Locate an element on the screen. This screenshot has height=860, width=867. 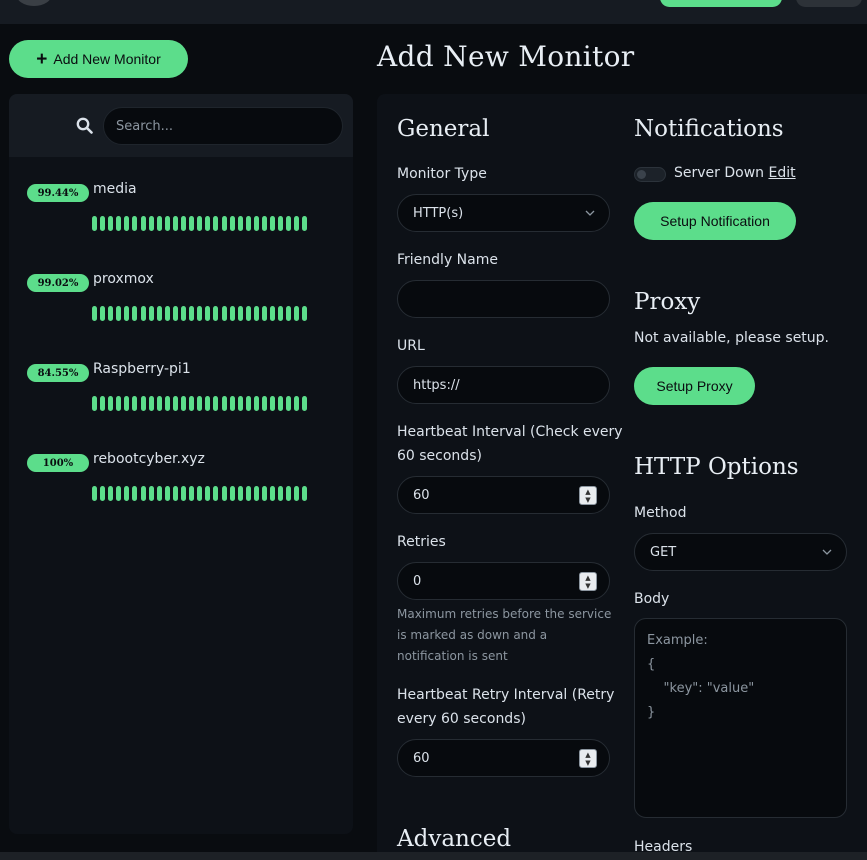
retries-help-line1: Maximum retries before the service is located at coordinates (504, 614).